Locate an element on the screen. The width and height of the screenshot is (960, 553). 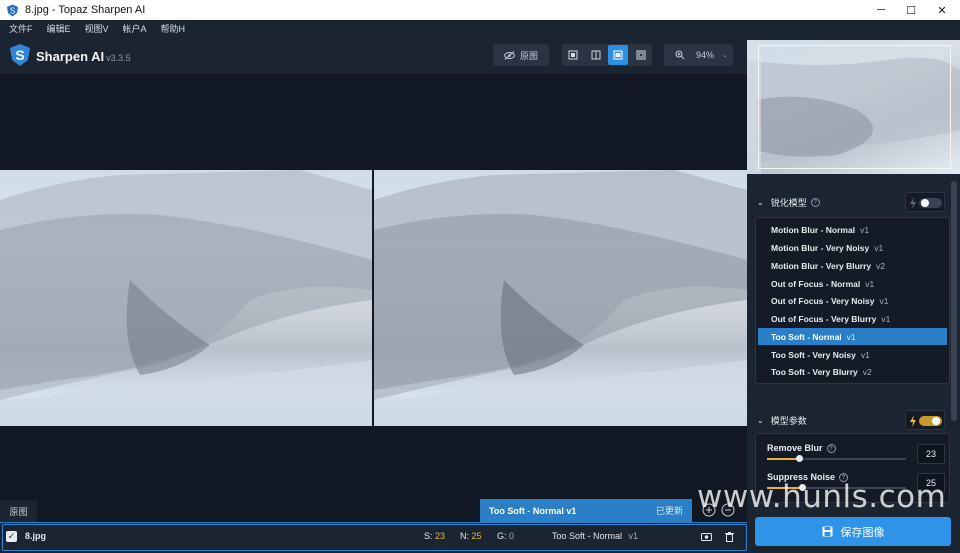
model-item: Out of Focus - Normal v1 is located at coordinates (852, 283).